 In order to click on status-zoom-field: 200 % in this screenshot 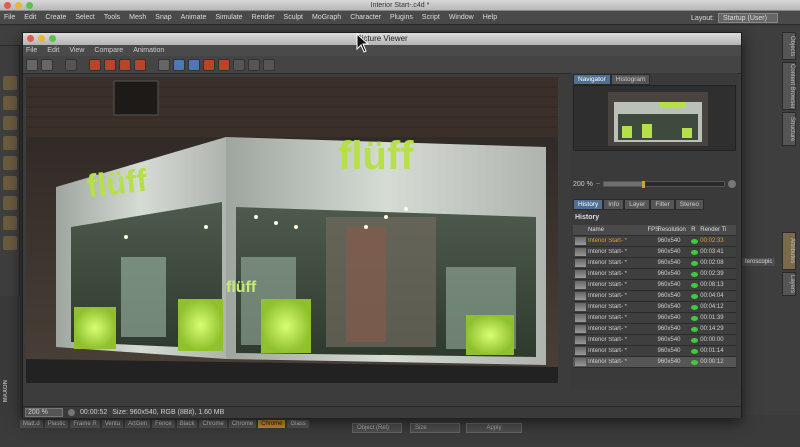, I will do `click(44, 412)`.